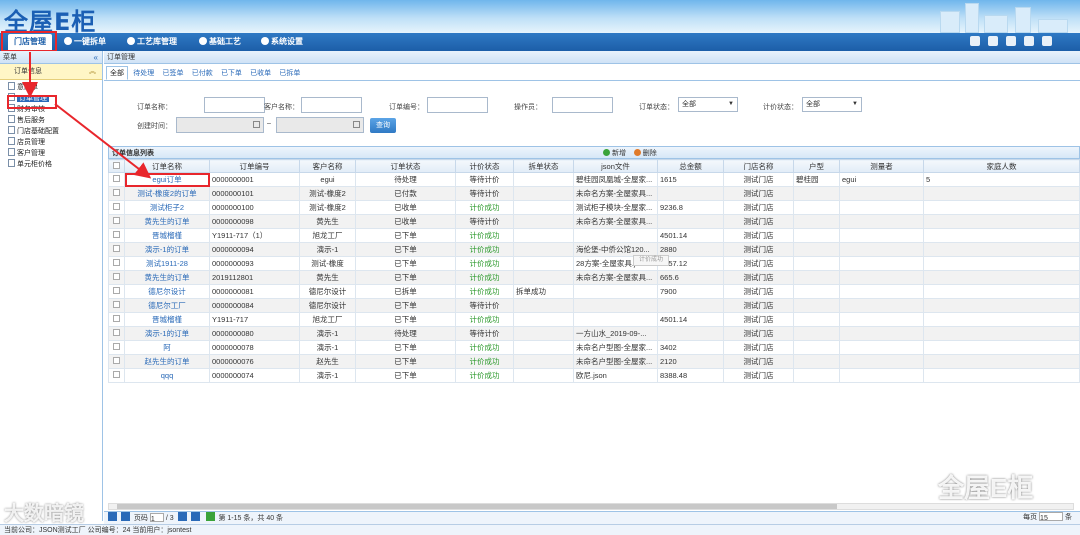  What do you see at coordinates (975, 41) in the screenshot?
I see `home-icon` at bounding box center [975, 41].